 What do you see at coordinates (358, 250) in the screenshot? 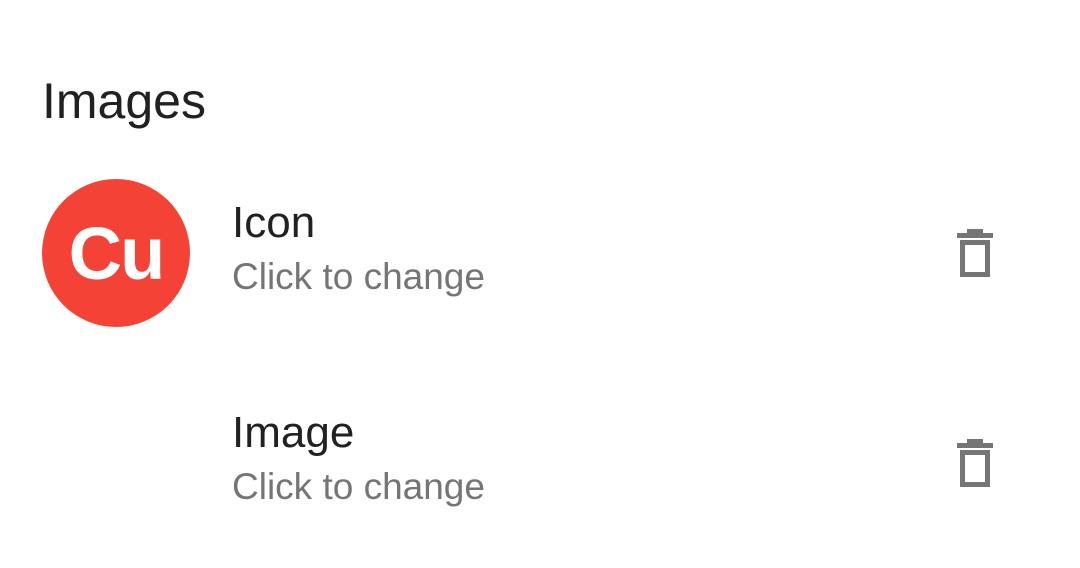
I see `list-item-text: Icon Click to change` at bounding box center [358, 250].